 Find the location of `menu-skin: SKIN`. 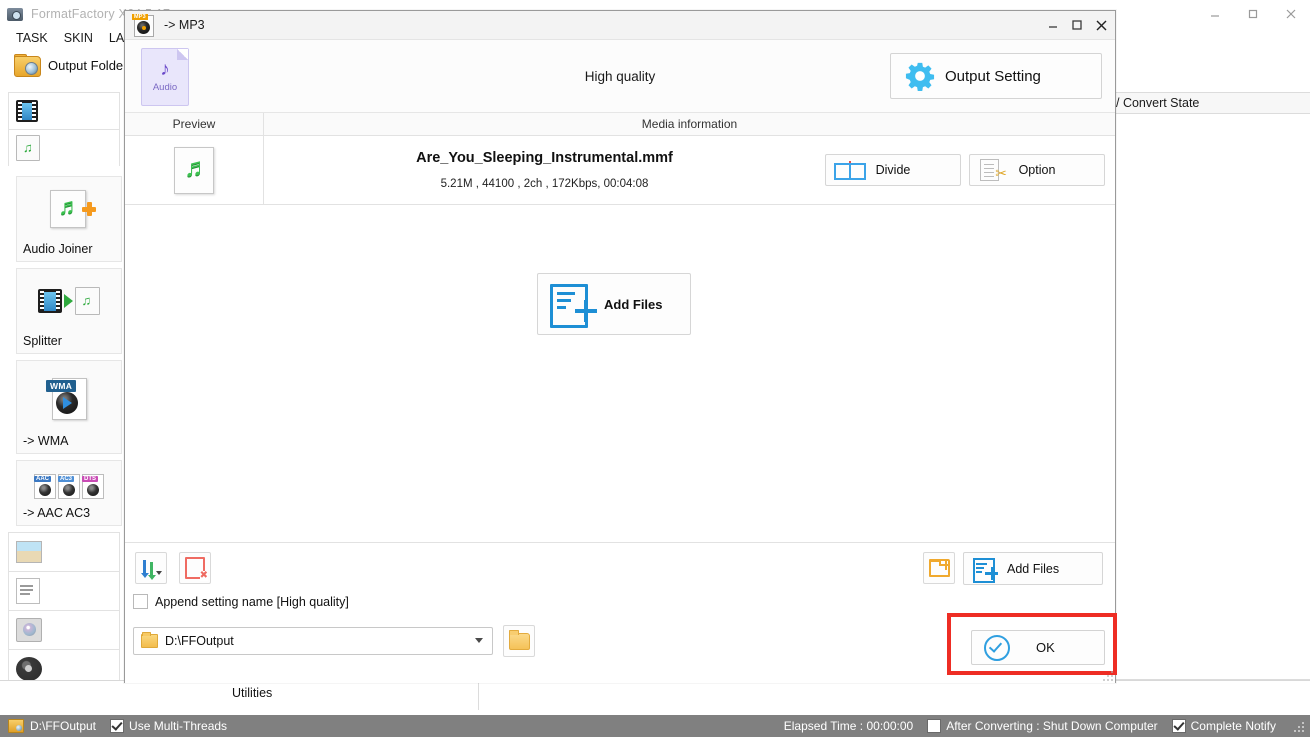

menu-skin: SKIN is located at coordinates (78, 38).